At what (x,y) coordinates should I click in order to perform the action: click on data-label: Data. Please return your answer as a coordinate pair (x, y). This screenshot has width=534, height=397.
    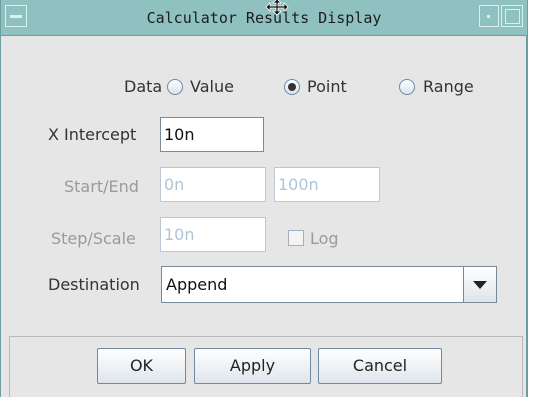
    Looking at the image, I should click on (143, 86).